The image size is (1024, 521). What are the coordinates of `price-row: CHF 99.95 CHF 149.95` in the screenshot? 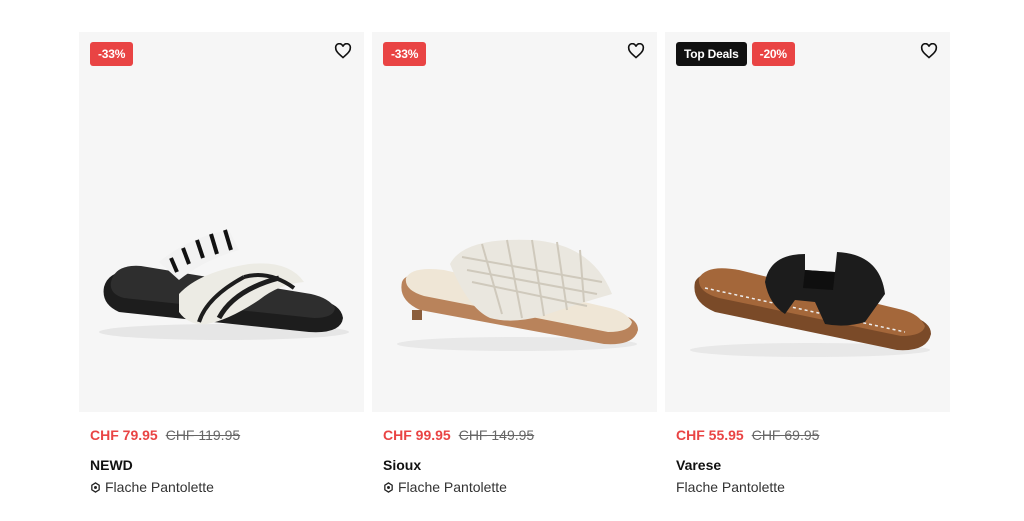 It's located at (514, 435).